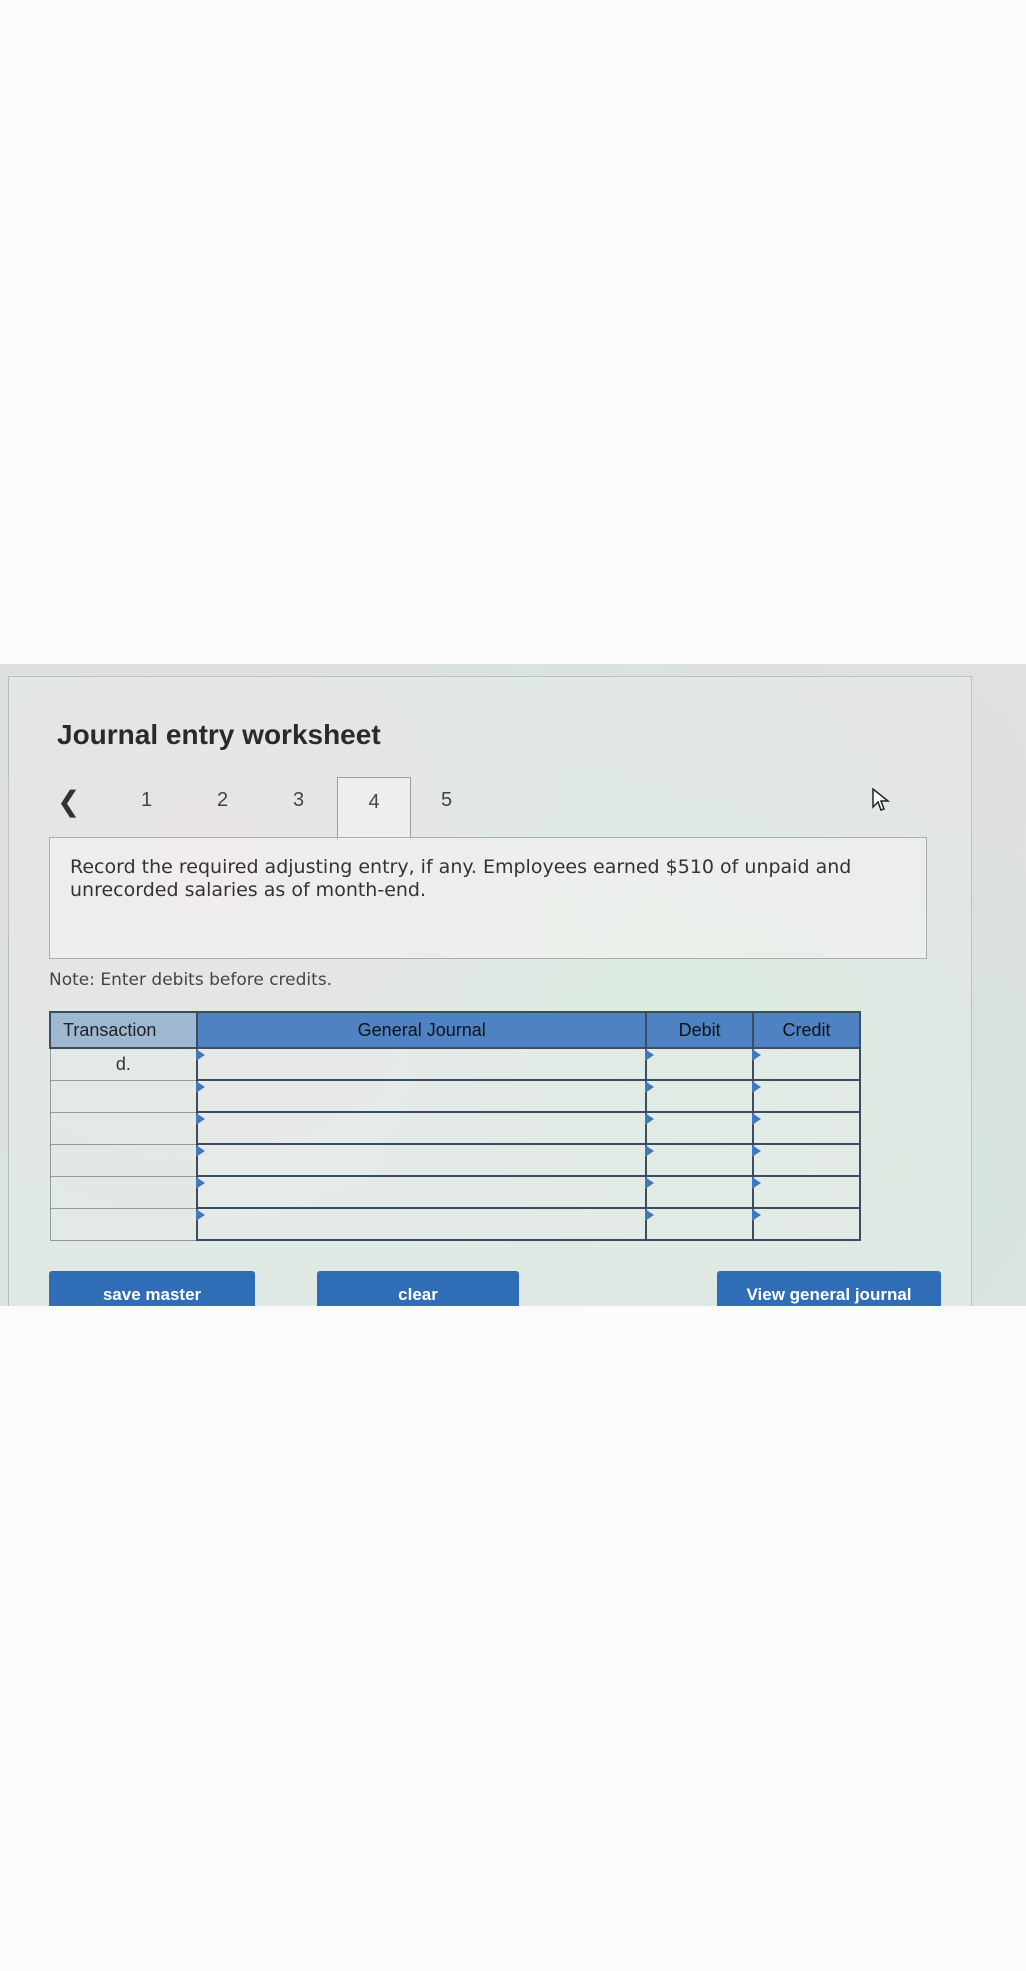  I want to click on note-text: Note: Enter debits before credits., so click(191, 980).